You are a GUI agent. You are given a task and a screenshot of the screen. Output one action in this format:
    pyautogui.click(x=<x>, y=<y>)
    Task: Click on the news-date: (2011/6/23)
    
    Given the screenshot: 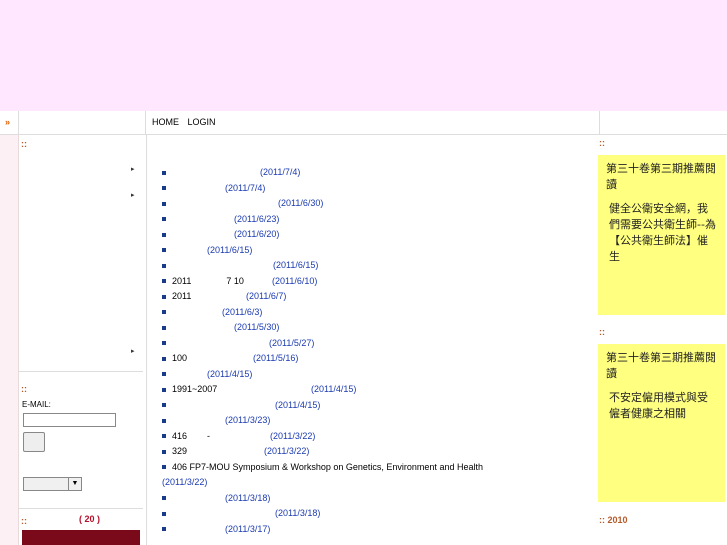 What is the action you would take?
    pyautogui.click(x=256, y=219)
    